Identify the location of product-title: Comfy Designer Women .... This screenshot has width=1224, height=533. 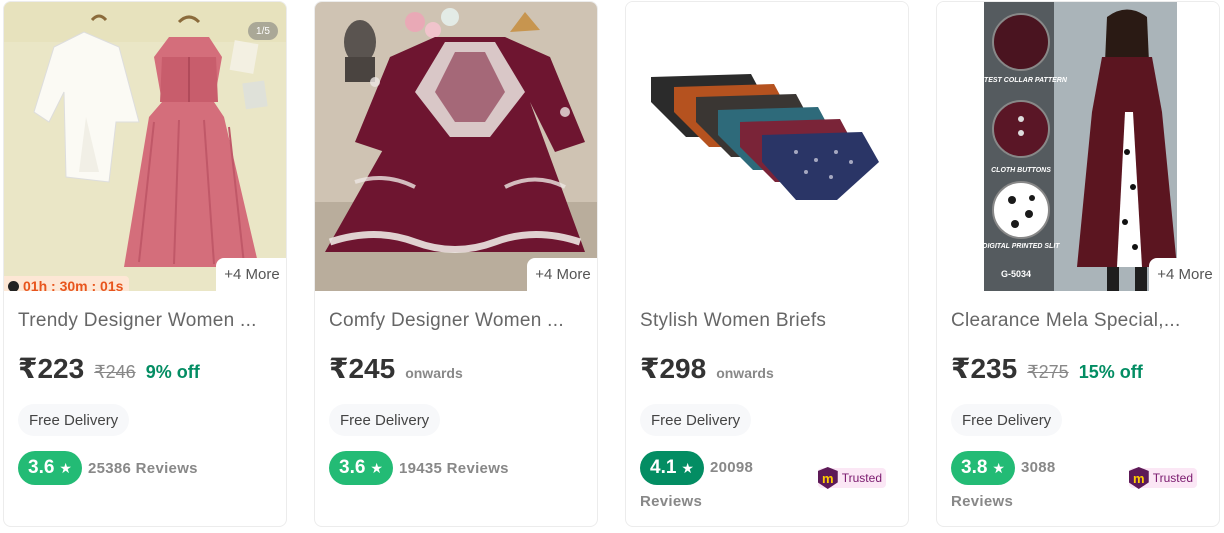
(458, 321).